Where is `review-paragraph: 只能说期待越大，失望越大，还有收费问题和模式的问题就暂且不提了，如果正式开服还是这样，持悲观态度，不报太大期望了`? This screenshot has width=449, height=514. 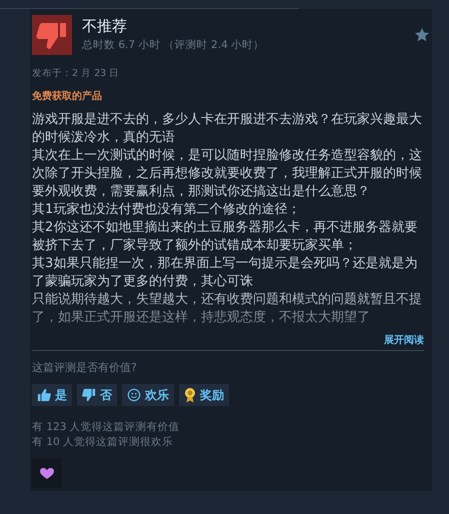 review-paragraph: 只能说期待越大，失望越大，还有收费问题和模式的问题就暂且不提了，如果正式开服还是这样，持悲观态度，不报太大期望了 is located at coordinates (227, 309).